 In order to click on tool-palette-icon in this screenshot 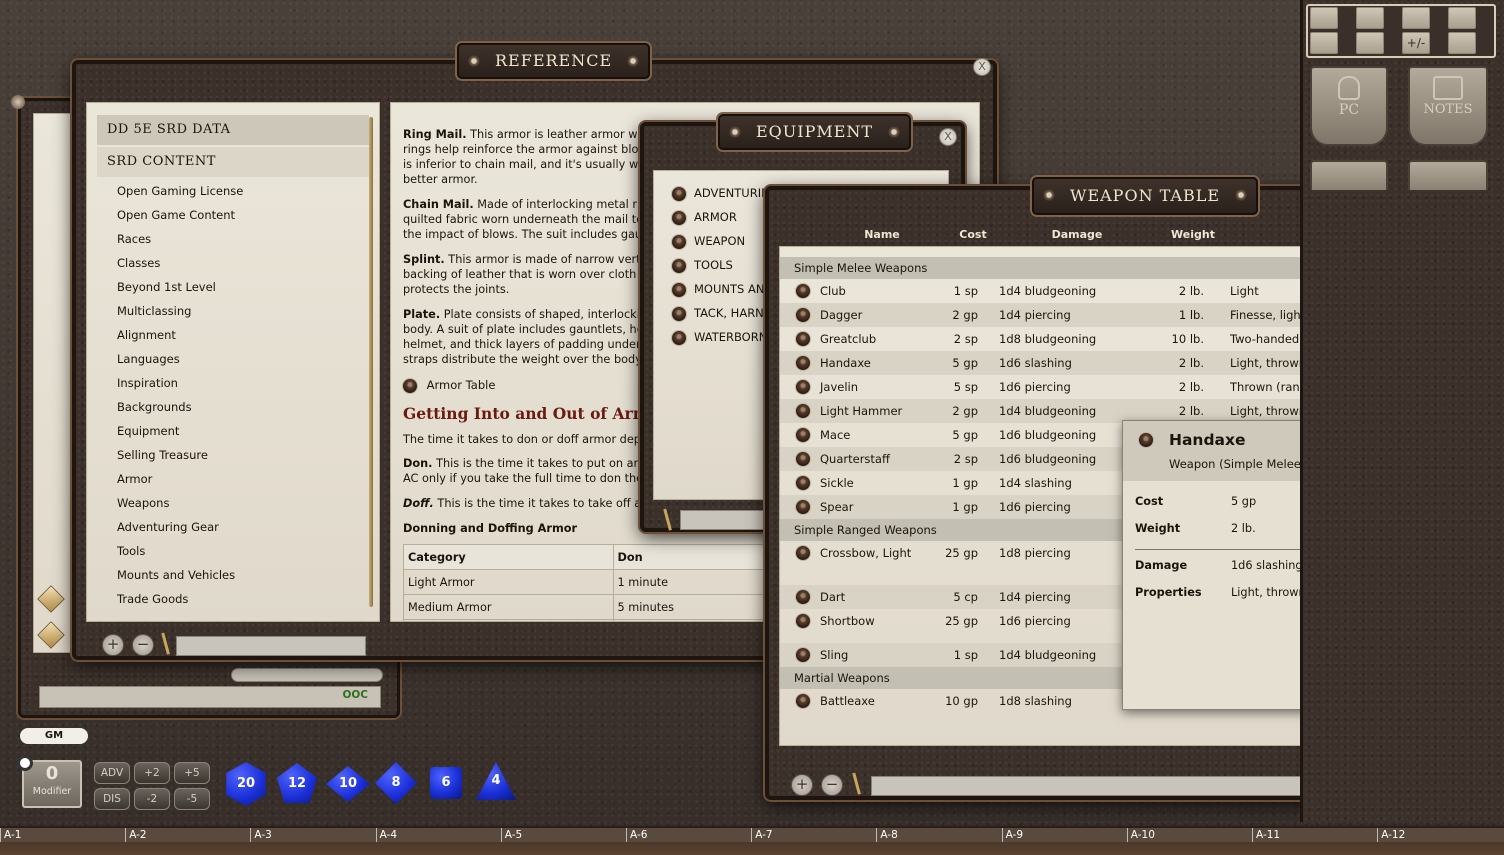, I will do `click(1462, 18)`.